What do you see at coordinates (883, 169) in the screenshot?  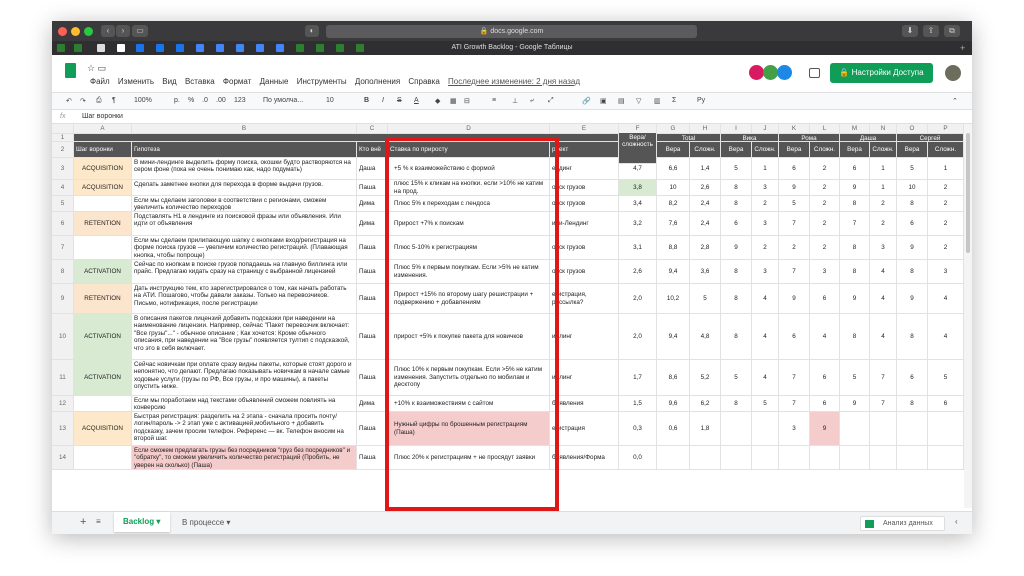 I see `cell-score: 1` at bounding box center [883, 169].